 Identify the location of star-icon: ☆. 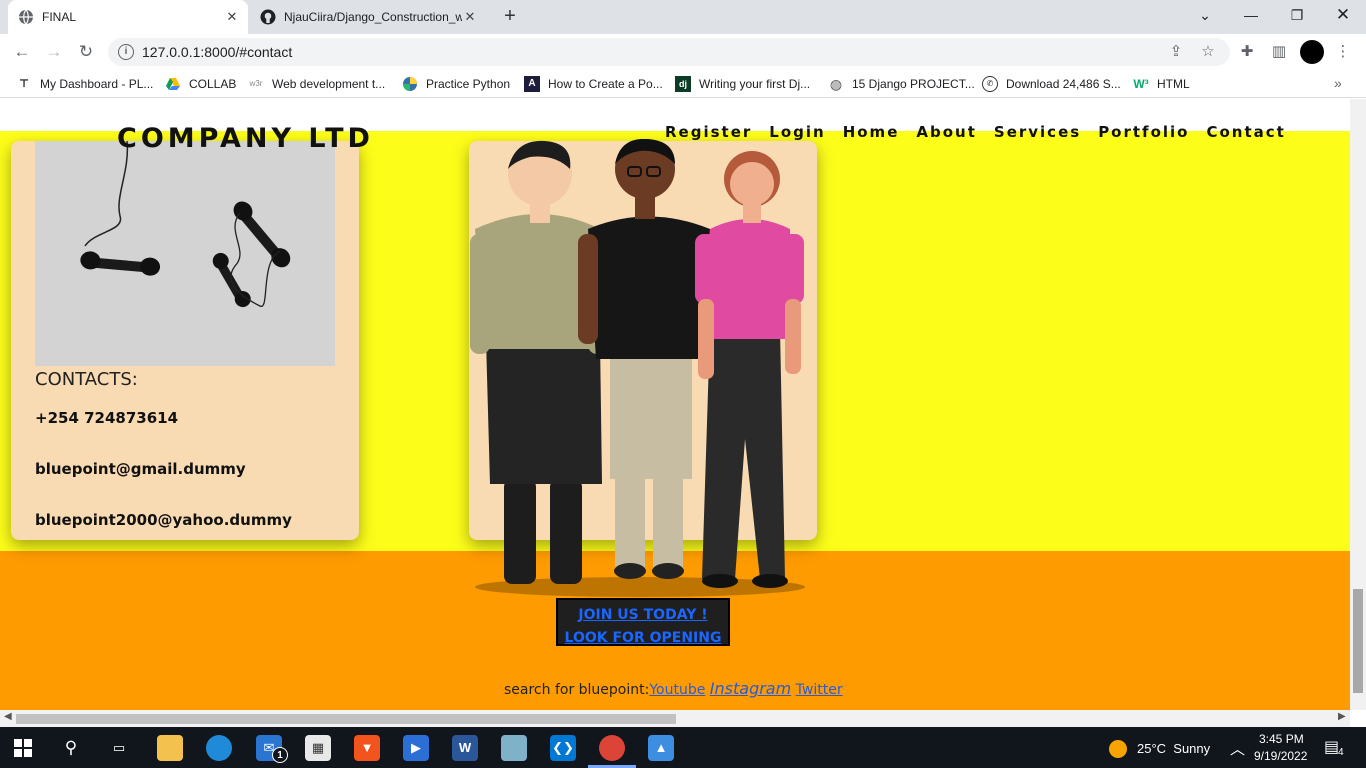
(1208, 52).